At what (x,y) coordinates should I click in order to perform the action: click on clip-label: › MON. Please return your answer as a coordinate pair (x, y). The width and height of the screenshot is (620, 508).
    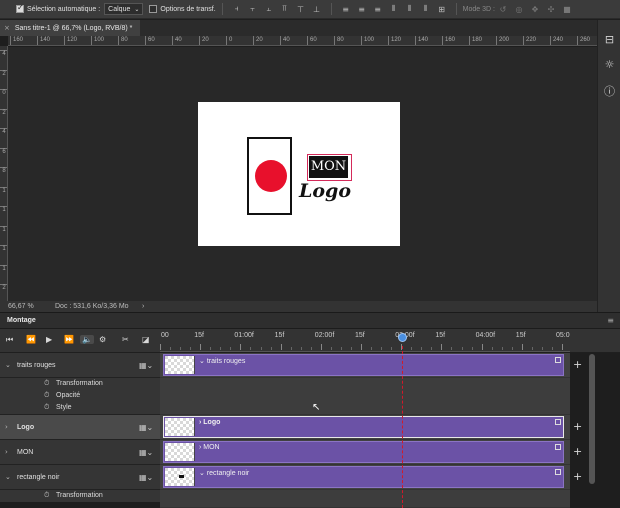
    Looking at the image, I should click on (209, 447).